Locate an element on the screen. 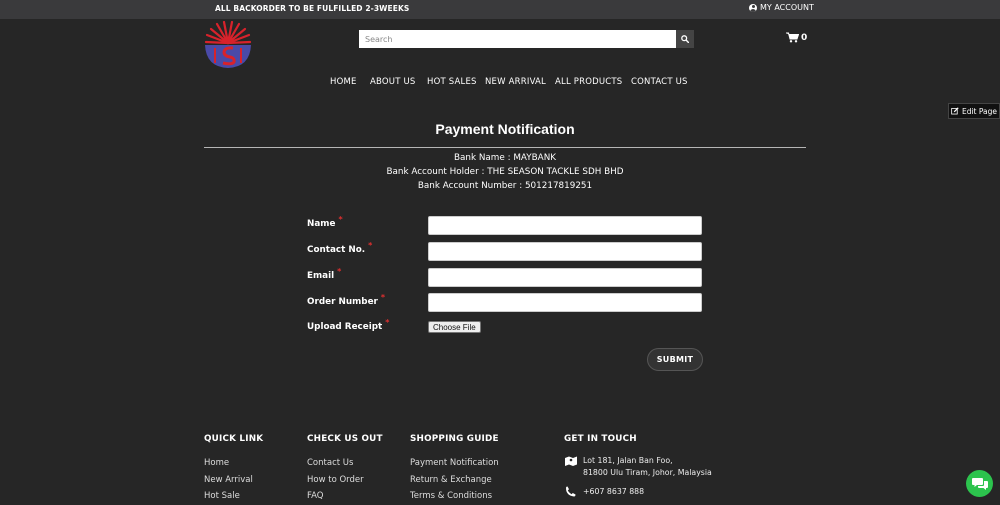  page-title: Payment Notification is located at coordinates (505, 129).